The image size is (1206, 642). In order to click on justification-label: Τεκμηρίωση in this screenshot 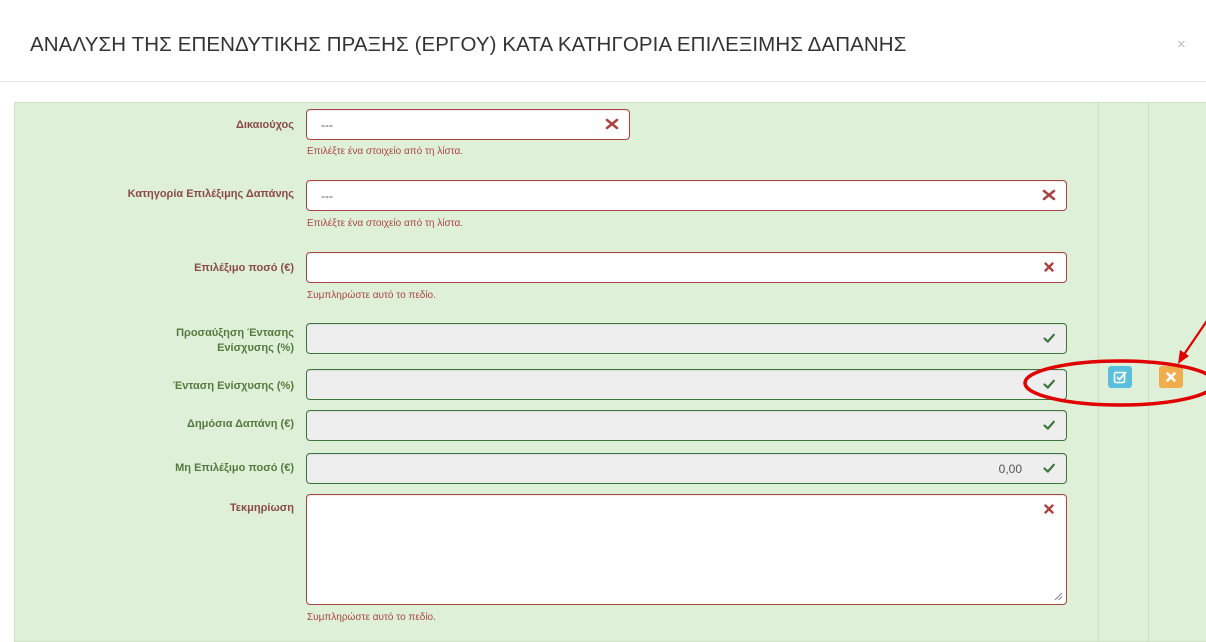, I will do `click(261, 508)`.